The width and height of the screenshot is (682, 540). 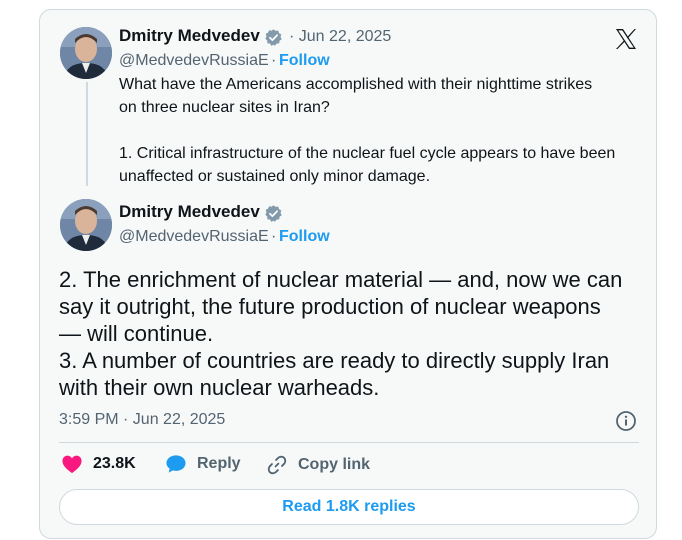 I want to click on like-count: 23.8K, so click(x=114, y=463).